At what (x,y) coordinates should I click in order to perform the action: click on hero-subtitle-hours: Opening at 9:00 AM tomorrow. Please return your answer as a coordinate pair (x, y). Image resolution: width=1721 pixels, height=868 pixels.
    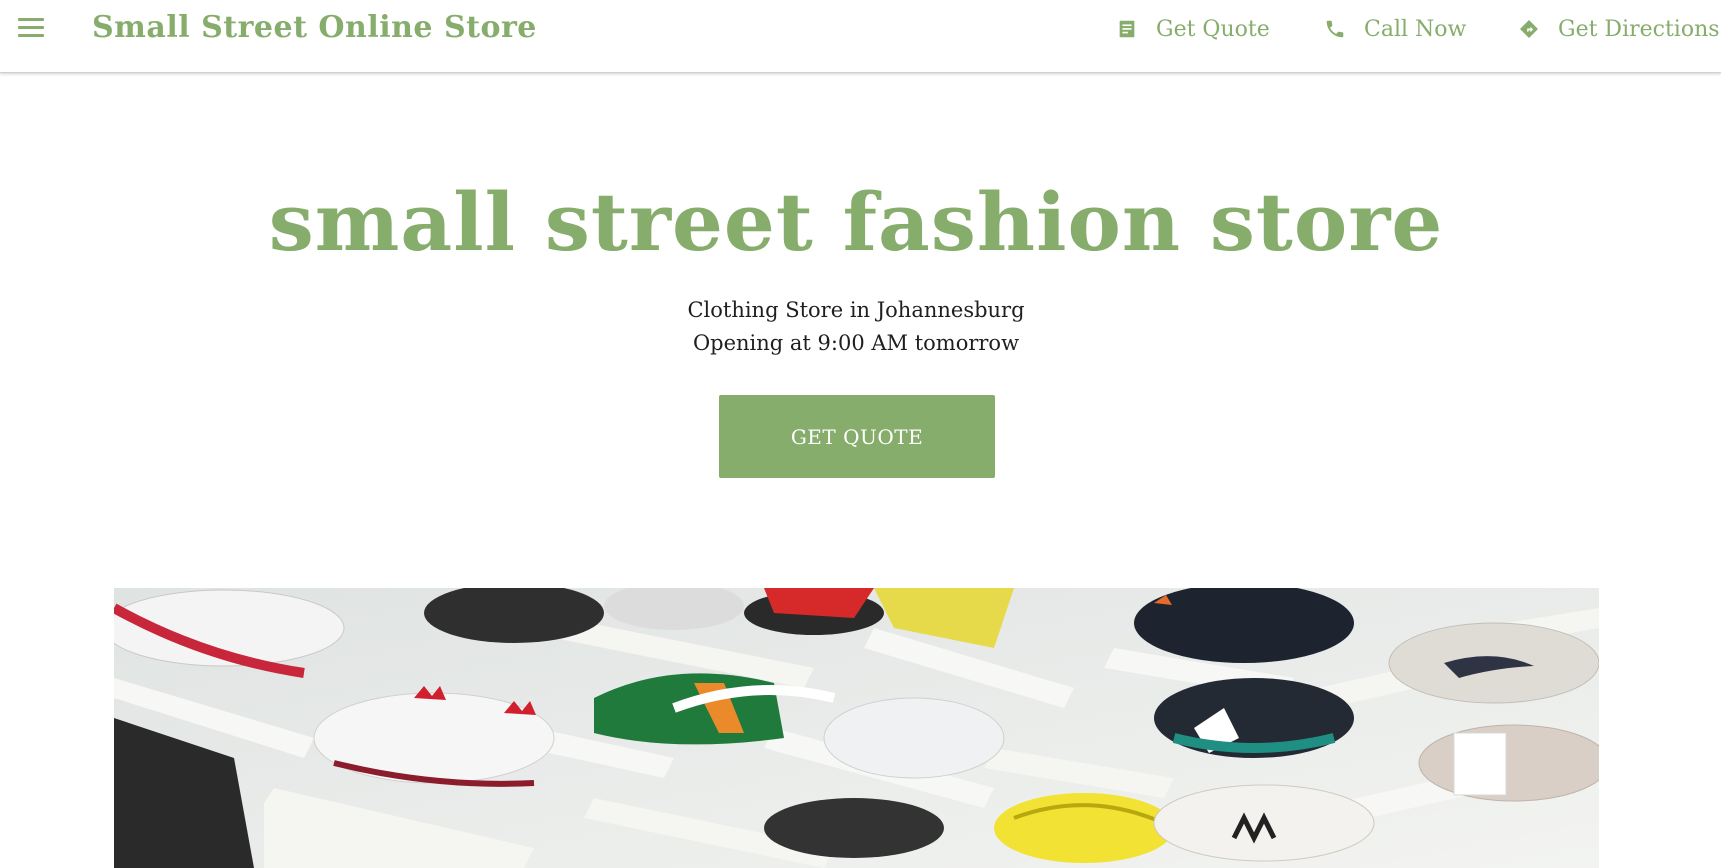
    Looking at the image, I should click on (856, 343).